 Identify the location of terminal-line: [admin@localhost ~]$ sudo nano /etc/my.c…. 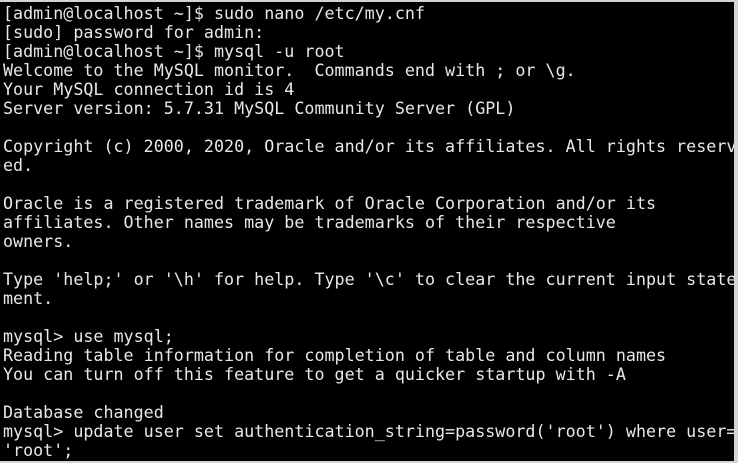
(214, 13).